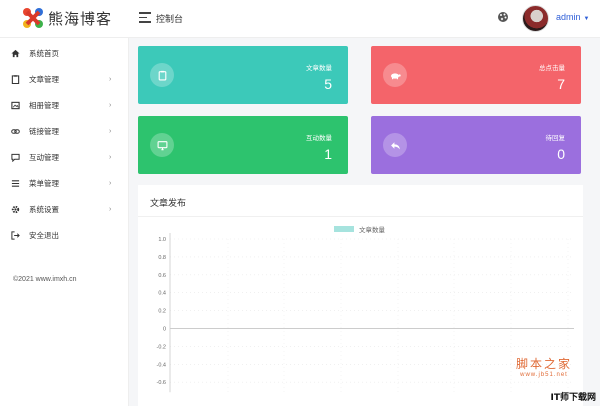 The image size is (600, 406). What do you see at coordinates (162, 276) in the screenshot?
I see `y-tick-label: 0.6` at bounding box center [162, 276].